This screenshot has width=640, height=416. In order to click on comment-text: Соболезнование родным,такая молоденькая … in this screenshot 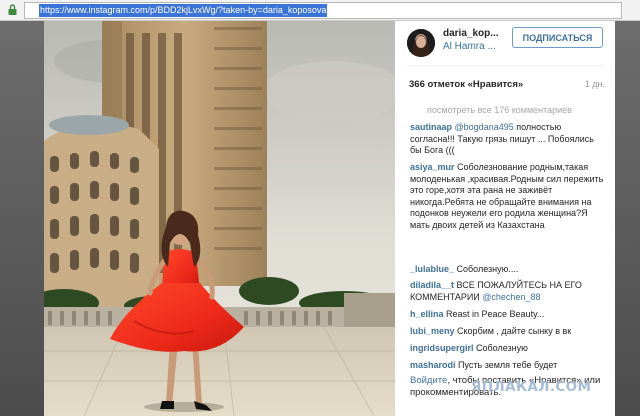, I will do `click(507, 196)`.